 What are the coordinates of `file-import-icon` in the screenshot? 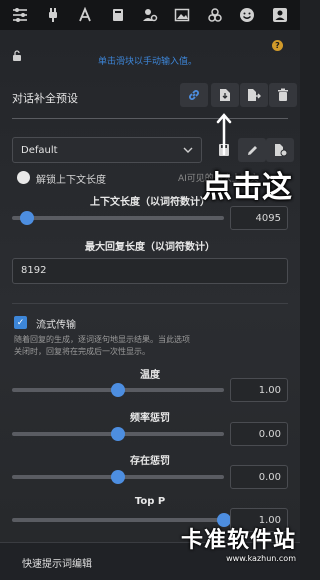 It's located at (225, 95).